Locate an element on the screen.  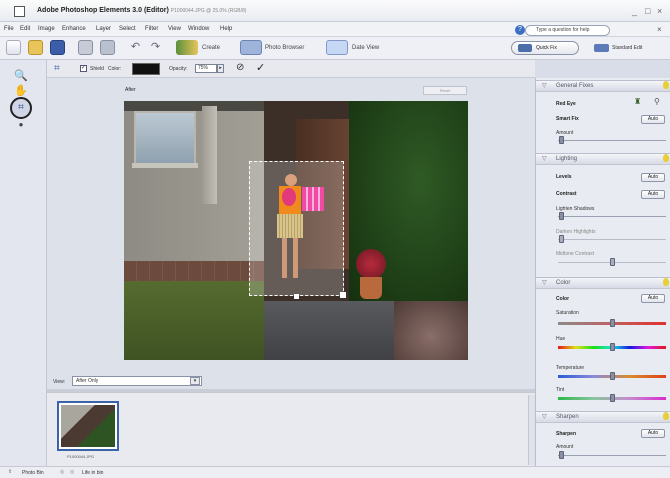
minimize-icon: _ is located at coordinates (634, 11).